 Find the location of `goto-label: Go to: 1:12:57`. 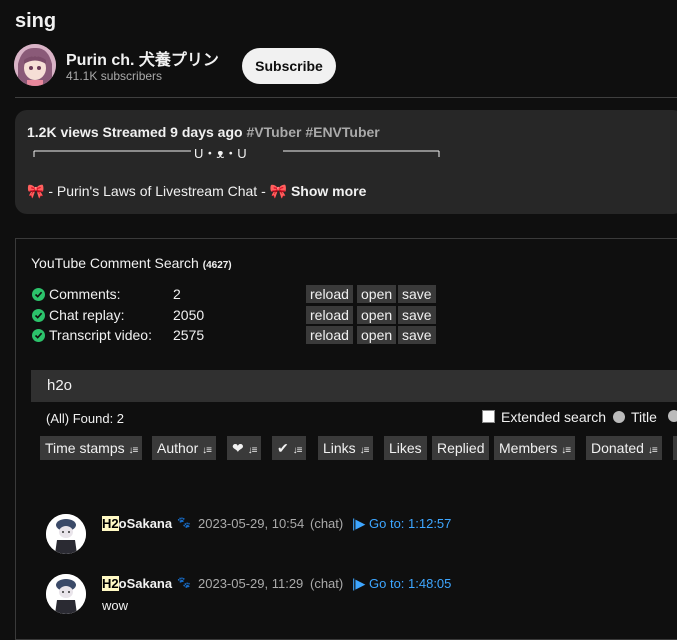

goto-label: Go to: 1:12:57 is located at coordinates (410, 523).